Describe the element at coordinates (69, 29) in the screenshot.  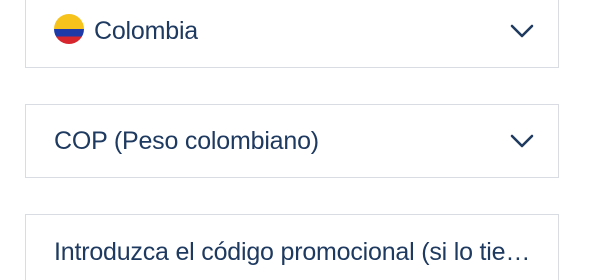
I see `colombia-flag-icon` at that location.